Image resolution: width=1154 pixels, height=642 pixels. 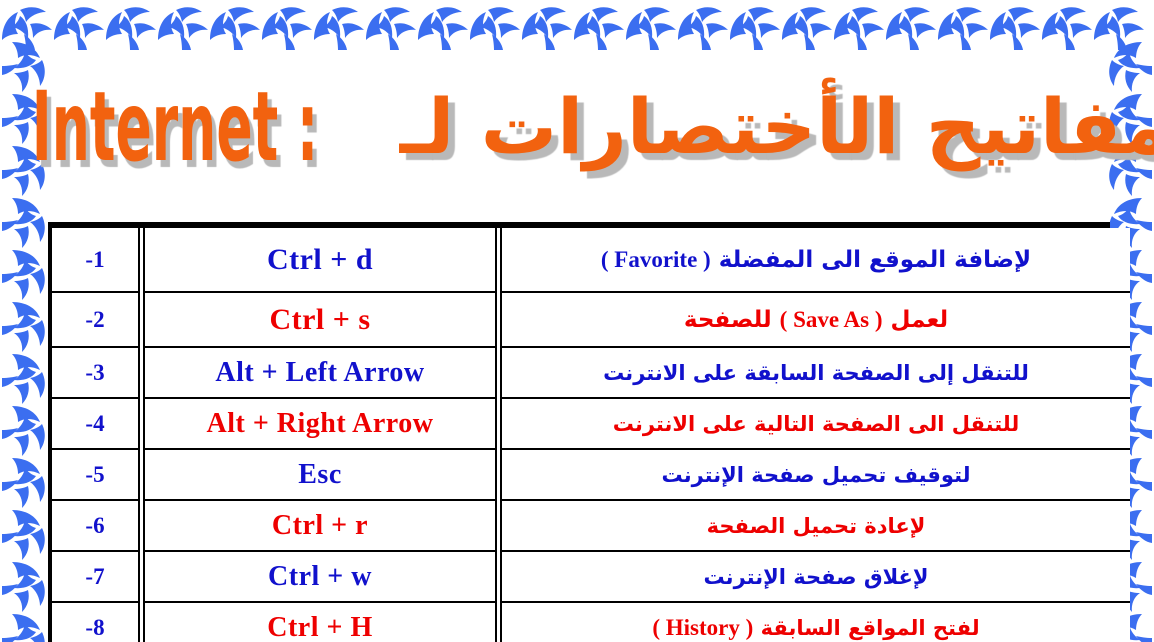 I want to click on row-description: لإضافة الموقع الى المفضلة ( Favorite ), so click(x=812, y=260).